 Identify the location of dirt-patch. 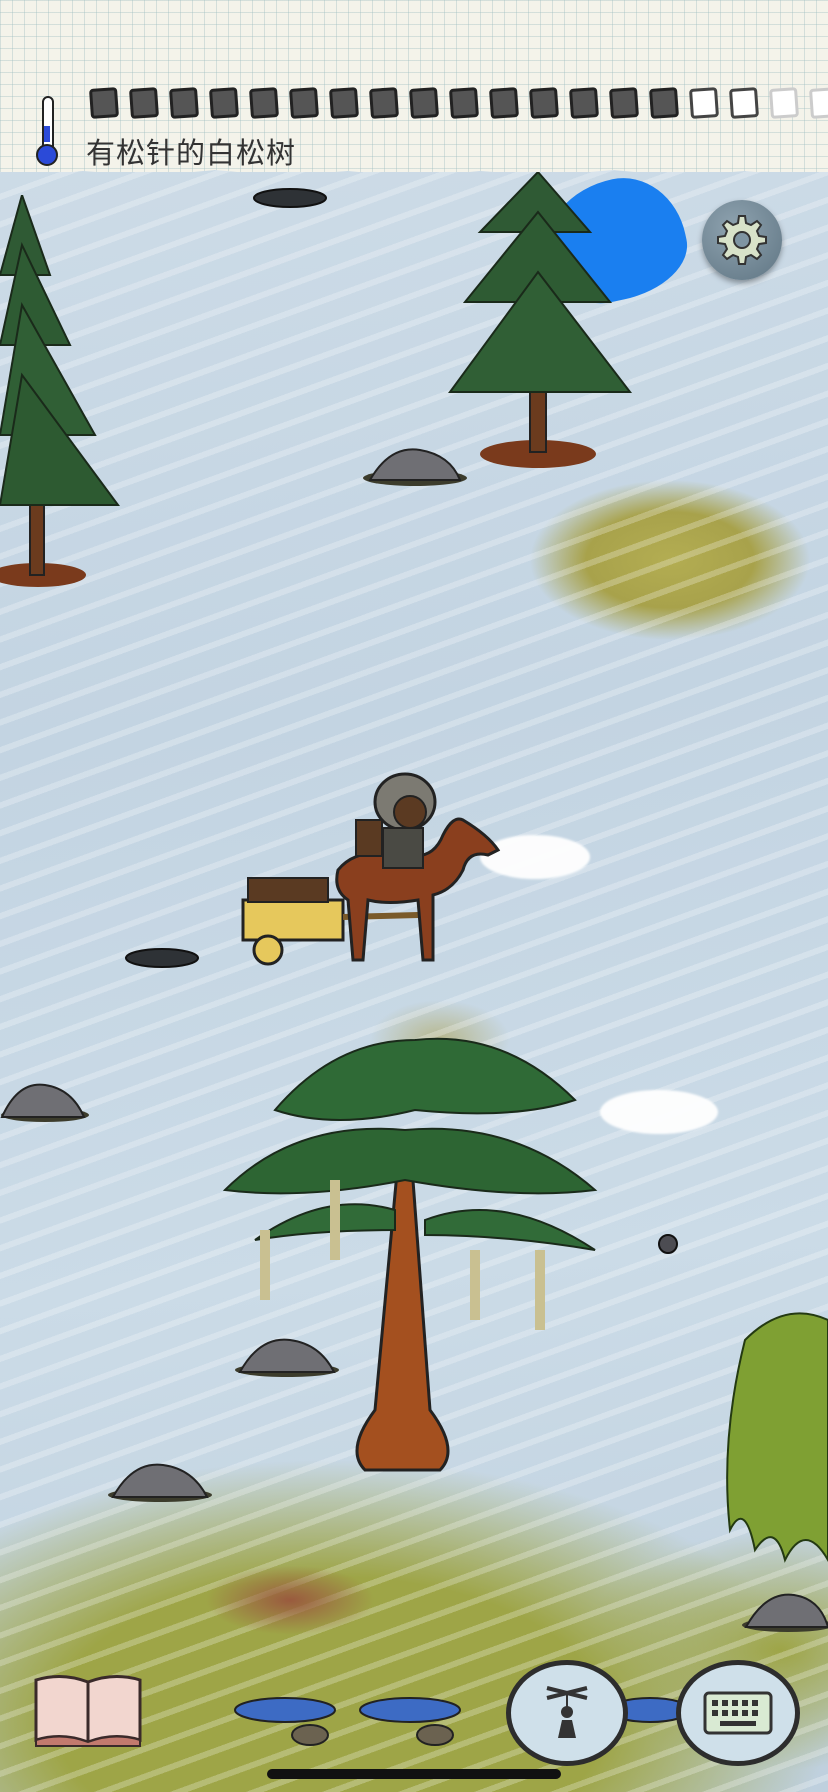
(290, 1600).